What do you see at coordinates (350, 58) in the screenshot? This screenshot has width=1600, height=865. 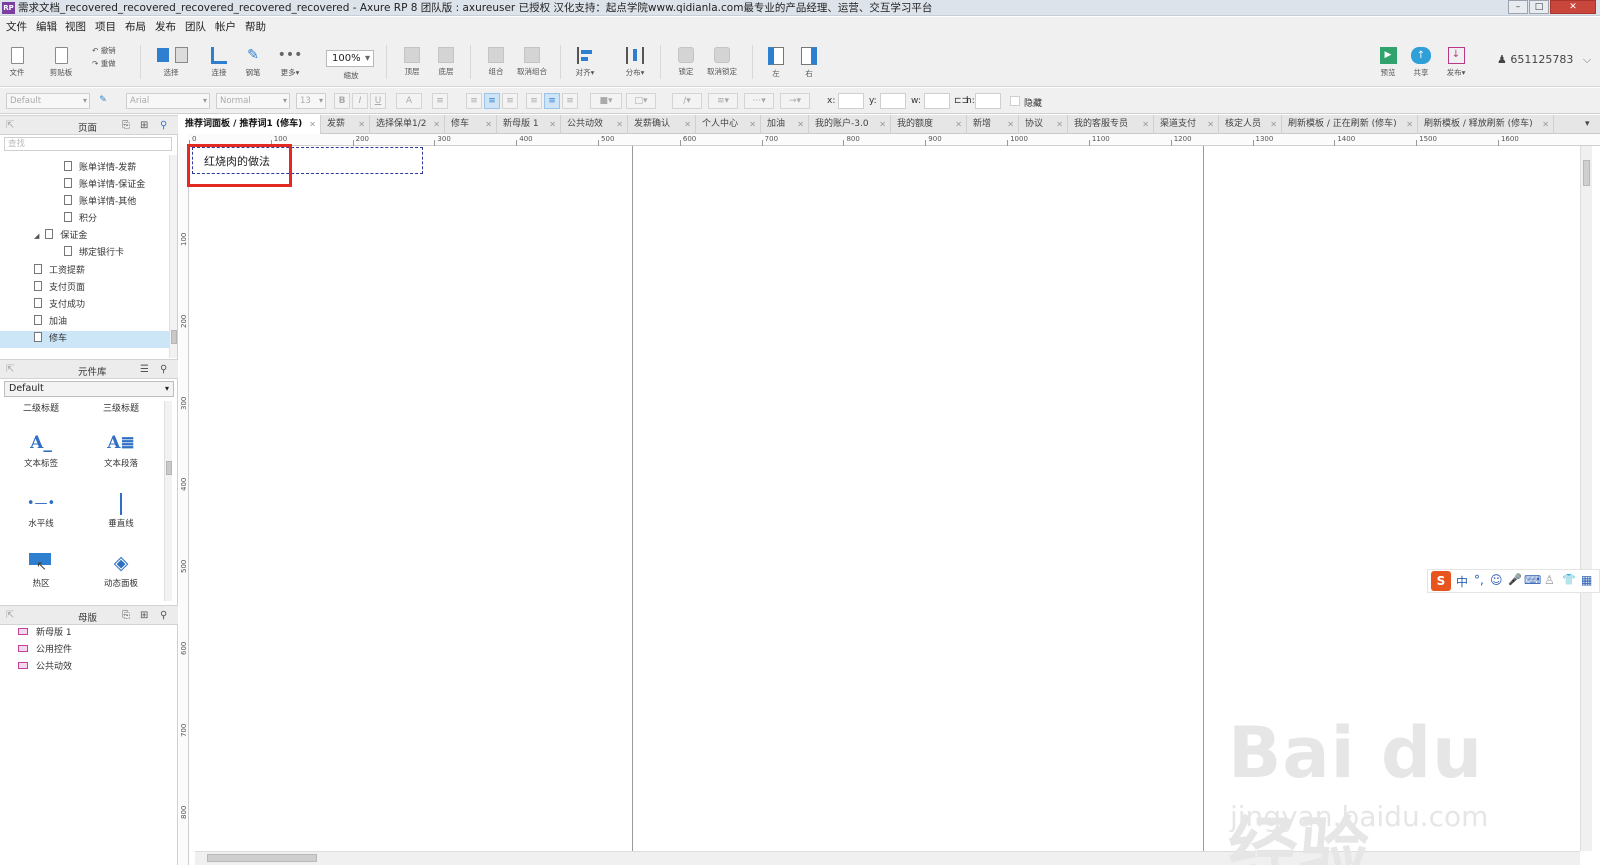 I see `zoom-select: 100% ▾` at bounding box center [350, 58].